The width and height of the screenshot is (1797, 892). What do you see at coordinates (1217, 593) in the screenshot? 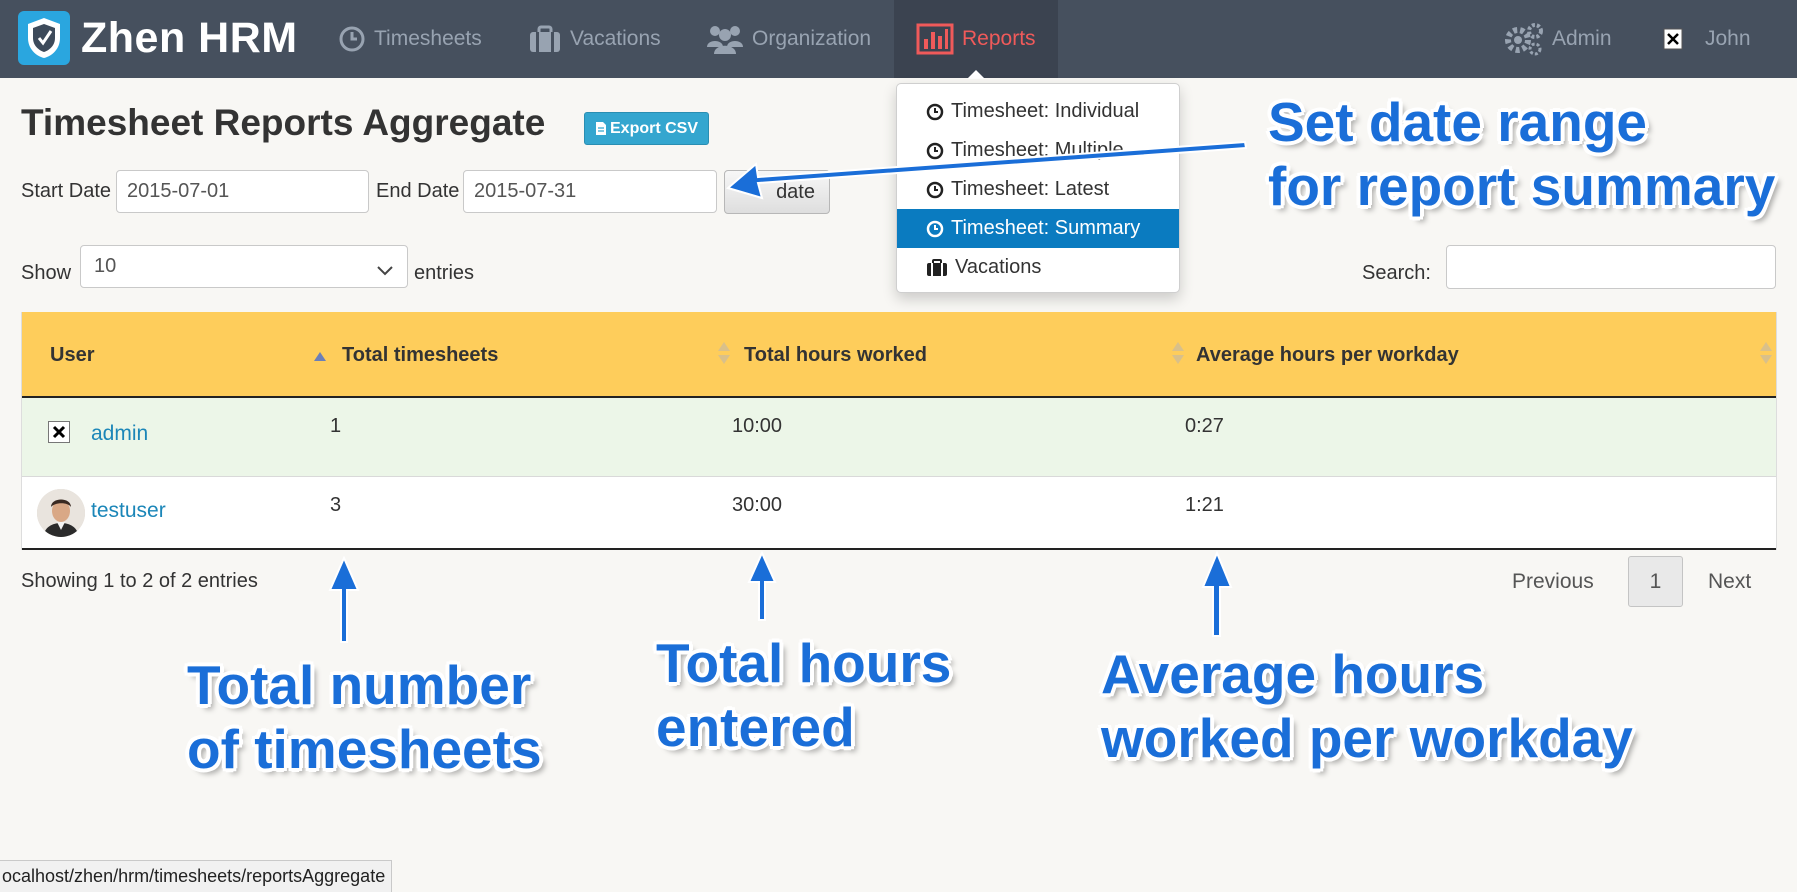
I see `arrow-to-average-hours` at bounding box center [1217, 593].